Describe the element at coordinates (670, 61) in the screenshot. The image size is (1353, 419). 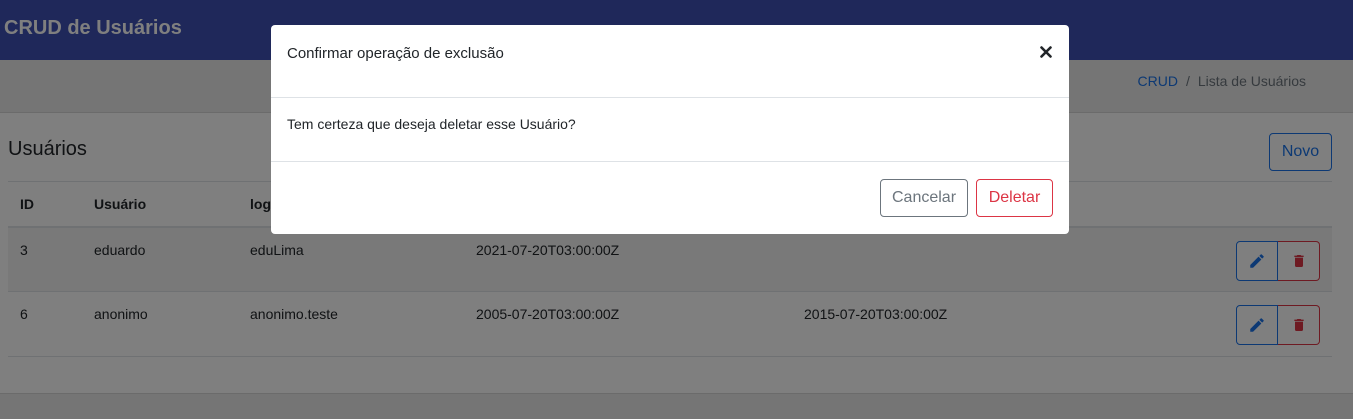
I see `modal-header: Confirmar operação de exclusão` at that location.